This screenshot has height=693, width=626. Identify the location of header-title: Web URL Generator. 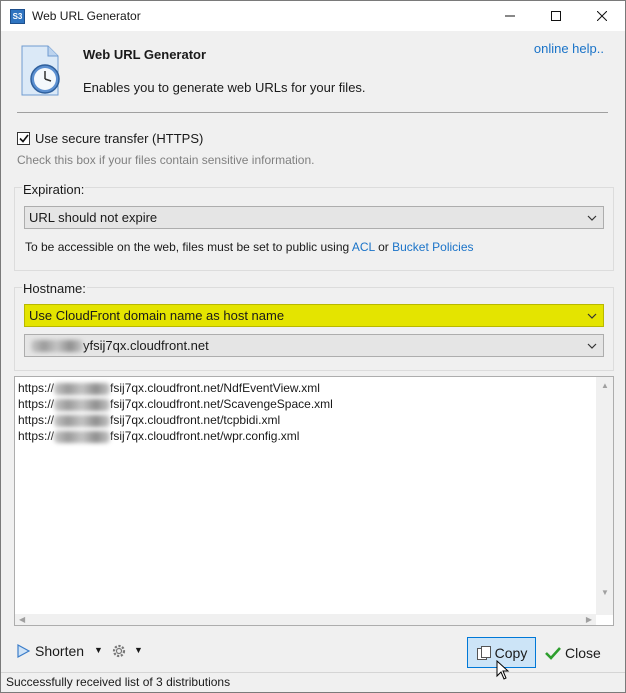
(145, 54).